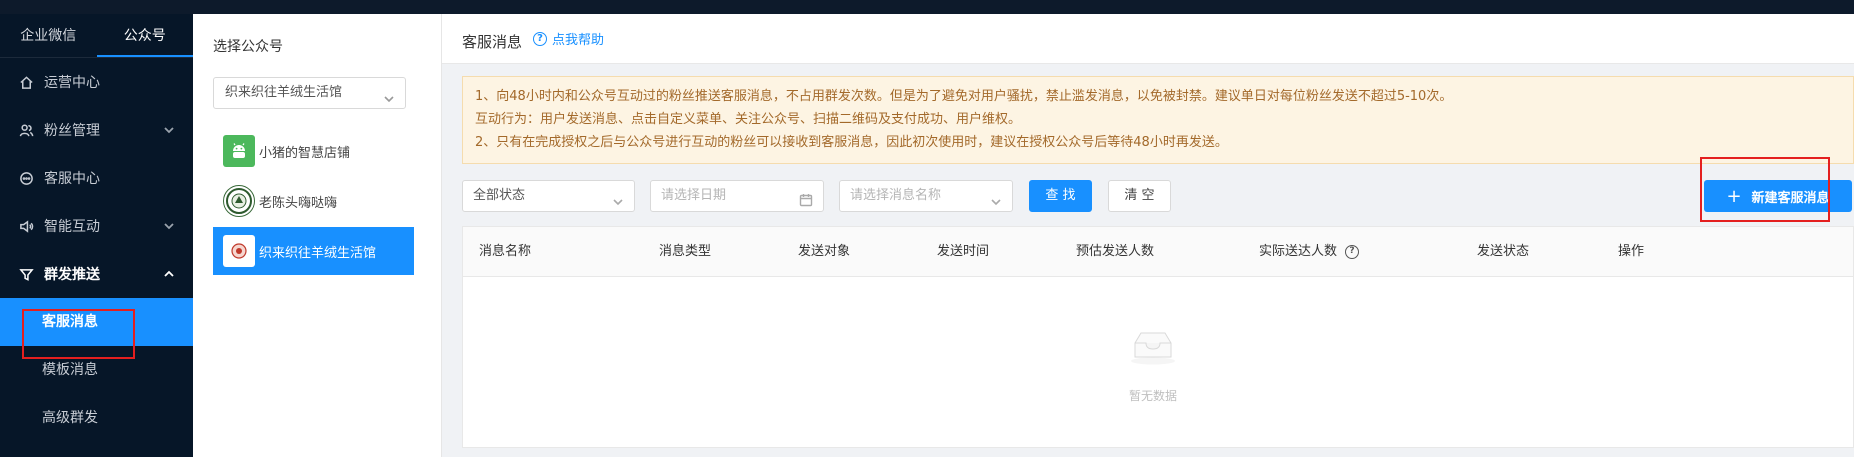  I want to click on column-header: 发送时间, so click(963, 251).